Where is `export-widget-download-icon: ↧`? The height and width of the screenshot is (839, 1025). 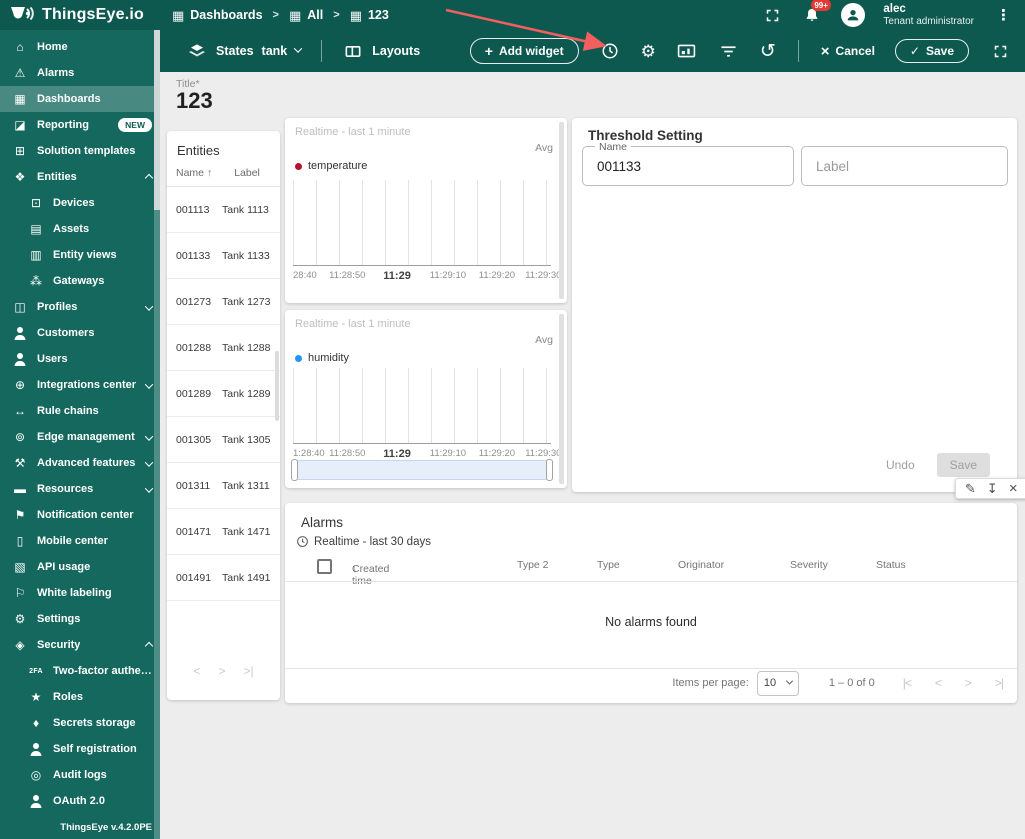 export-widget-download-icon: ↧ is located at coordinates (992, 488).